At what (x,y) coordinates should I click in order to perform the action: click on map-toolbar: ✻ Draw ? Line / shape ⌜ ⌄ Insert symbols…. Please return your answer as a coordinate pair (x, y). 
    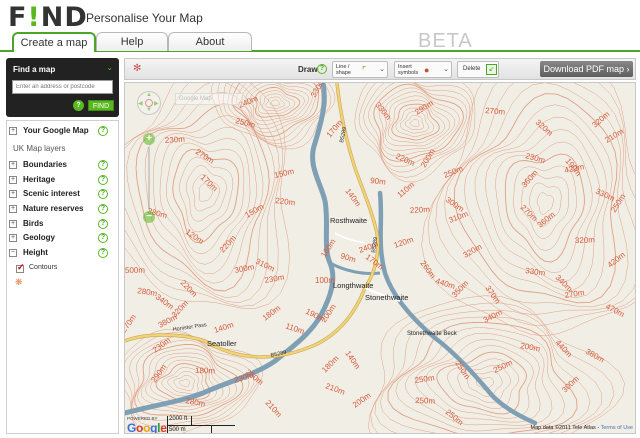
    Looking at the image, I should click on (380, 69).